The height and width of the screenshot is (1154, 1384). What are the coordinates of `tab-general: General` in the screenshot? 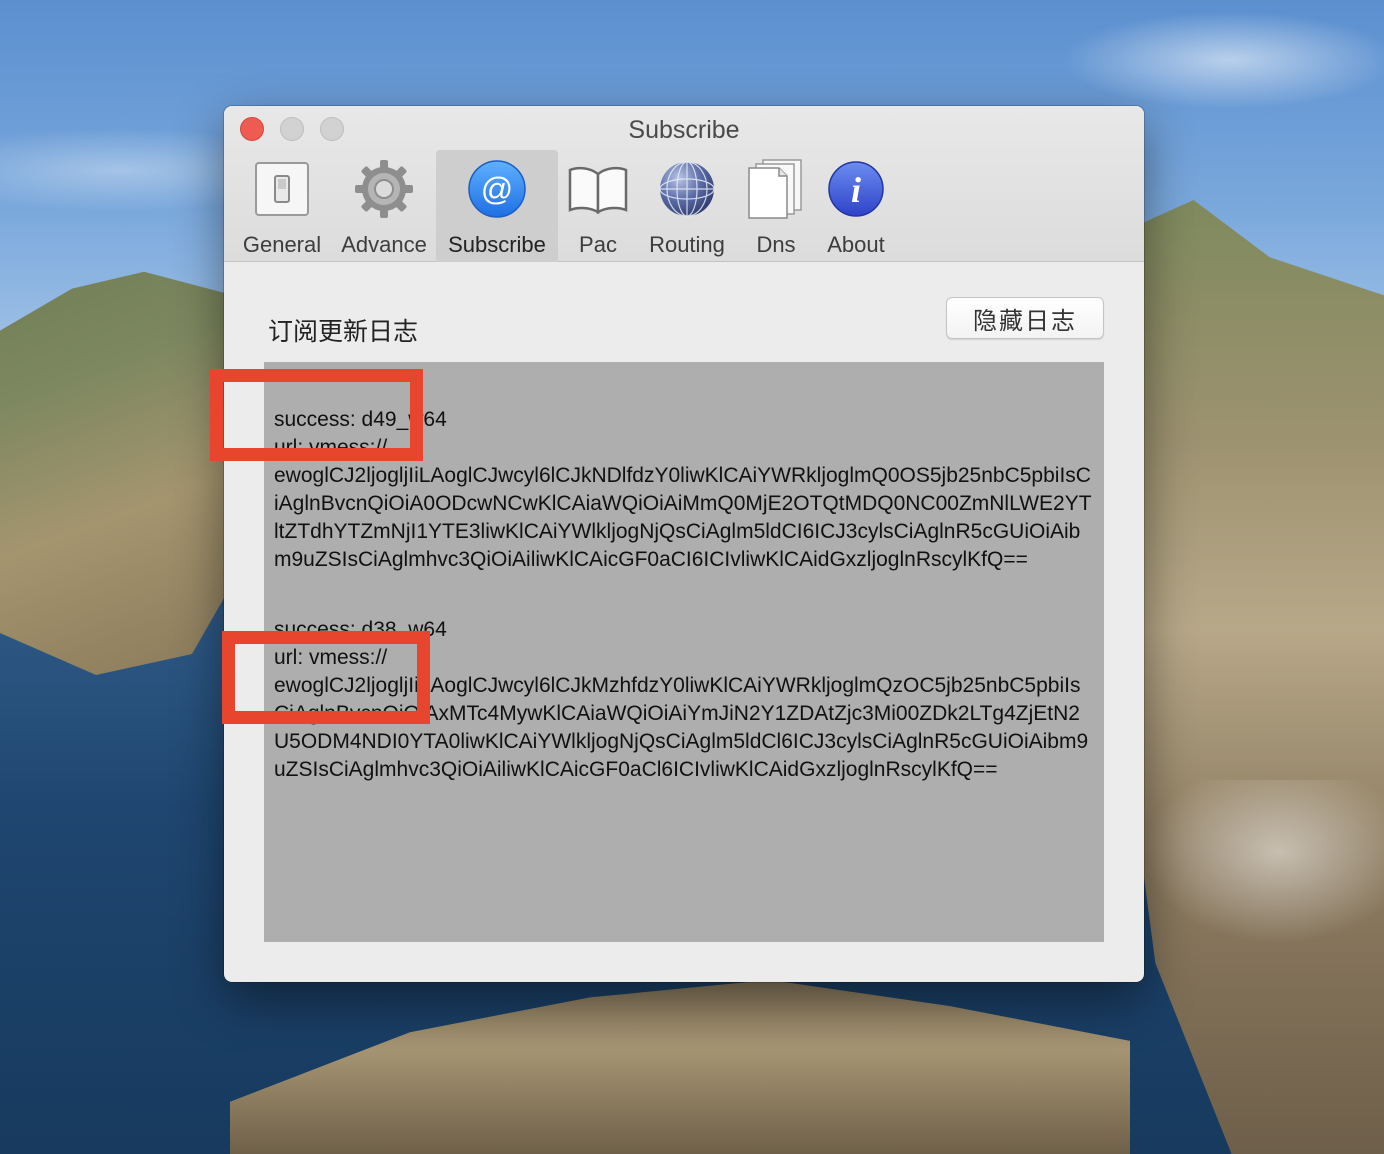 It's located at (282, 206).